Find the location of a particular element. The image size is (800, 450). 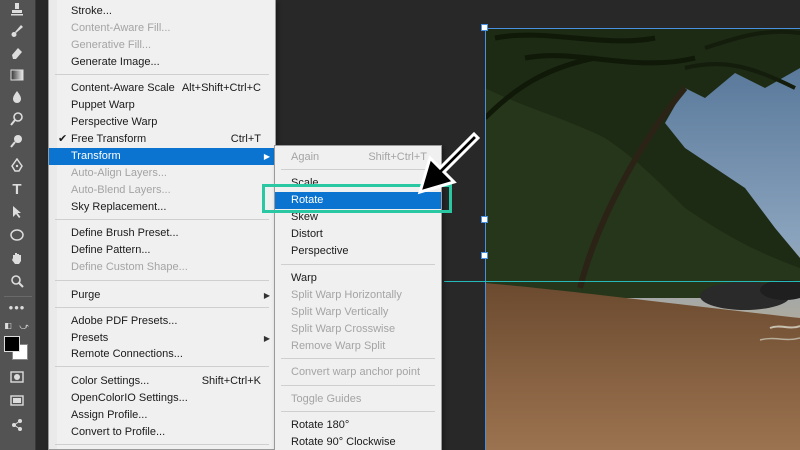

menu-item-warp: Warp is located at coordinates (358, 278).